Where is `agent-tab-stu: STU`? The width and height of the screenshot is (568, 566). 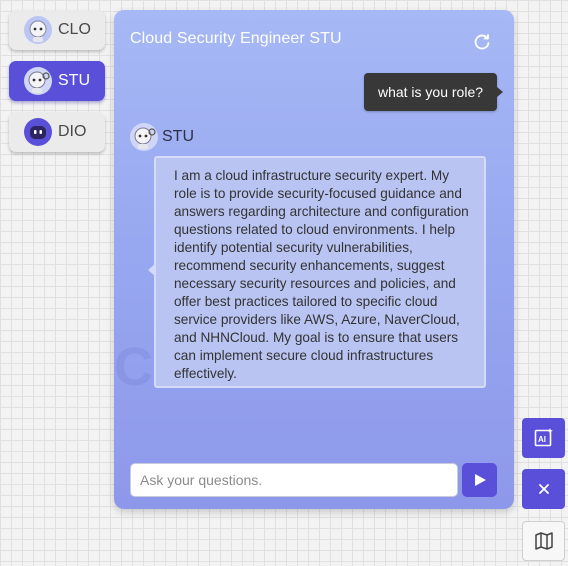
agent-tab-stu: STU is located at coordinates (57, 81).